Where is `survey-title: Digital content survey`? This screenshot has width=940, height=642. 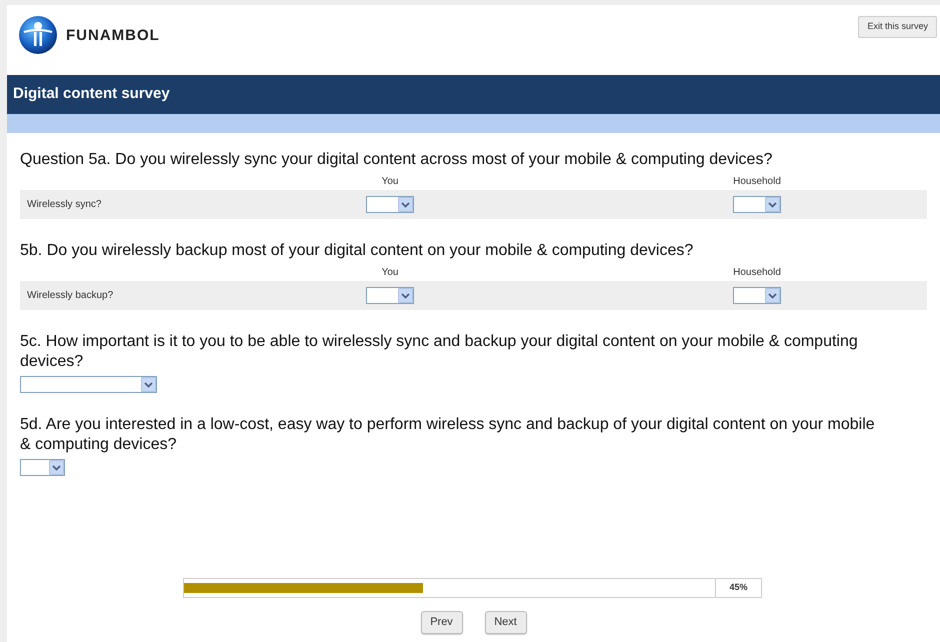 survey-title: Digital content survey is located at coordinates (91, 94).